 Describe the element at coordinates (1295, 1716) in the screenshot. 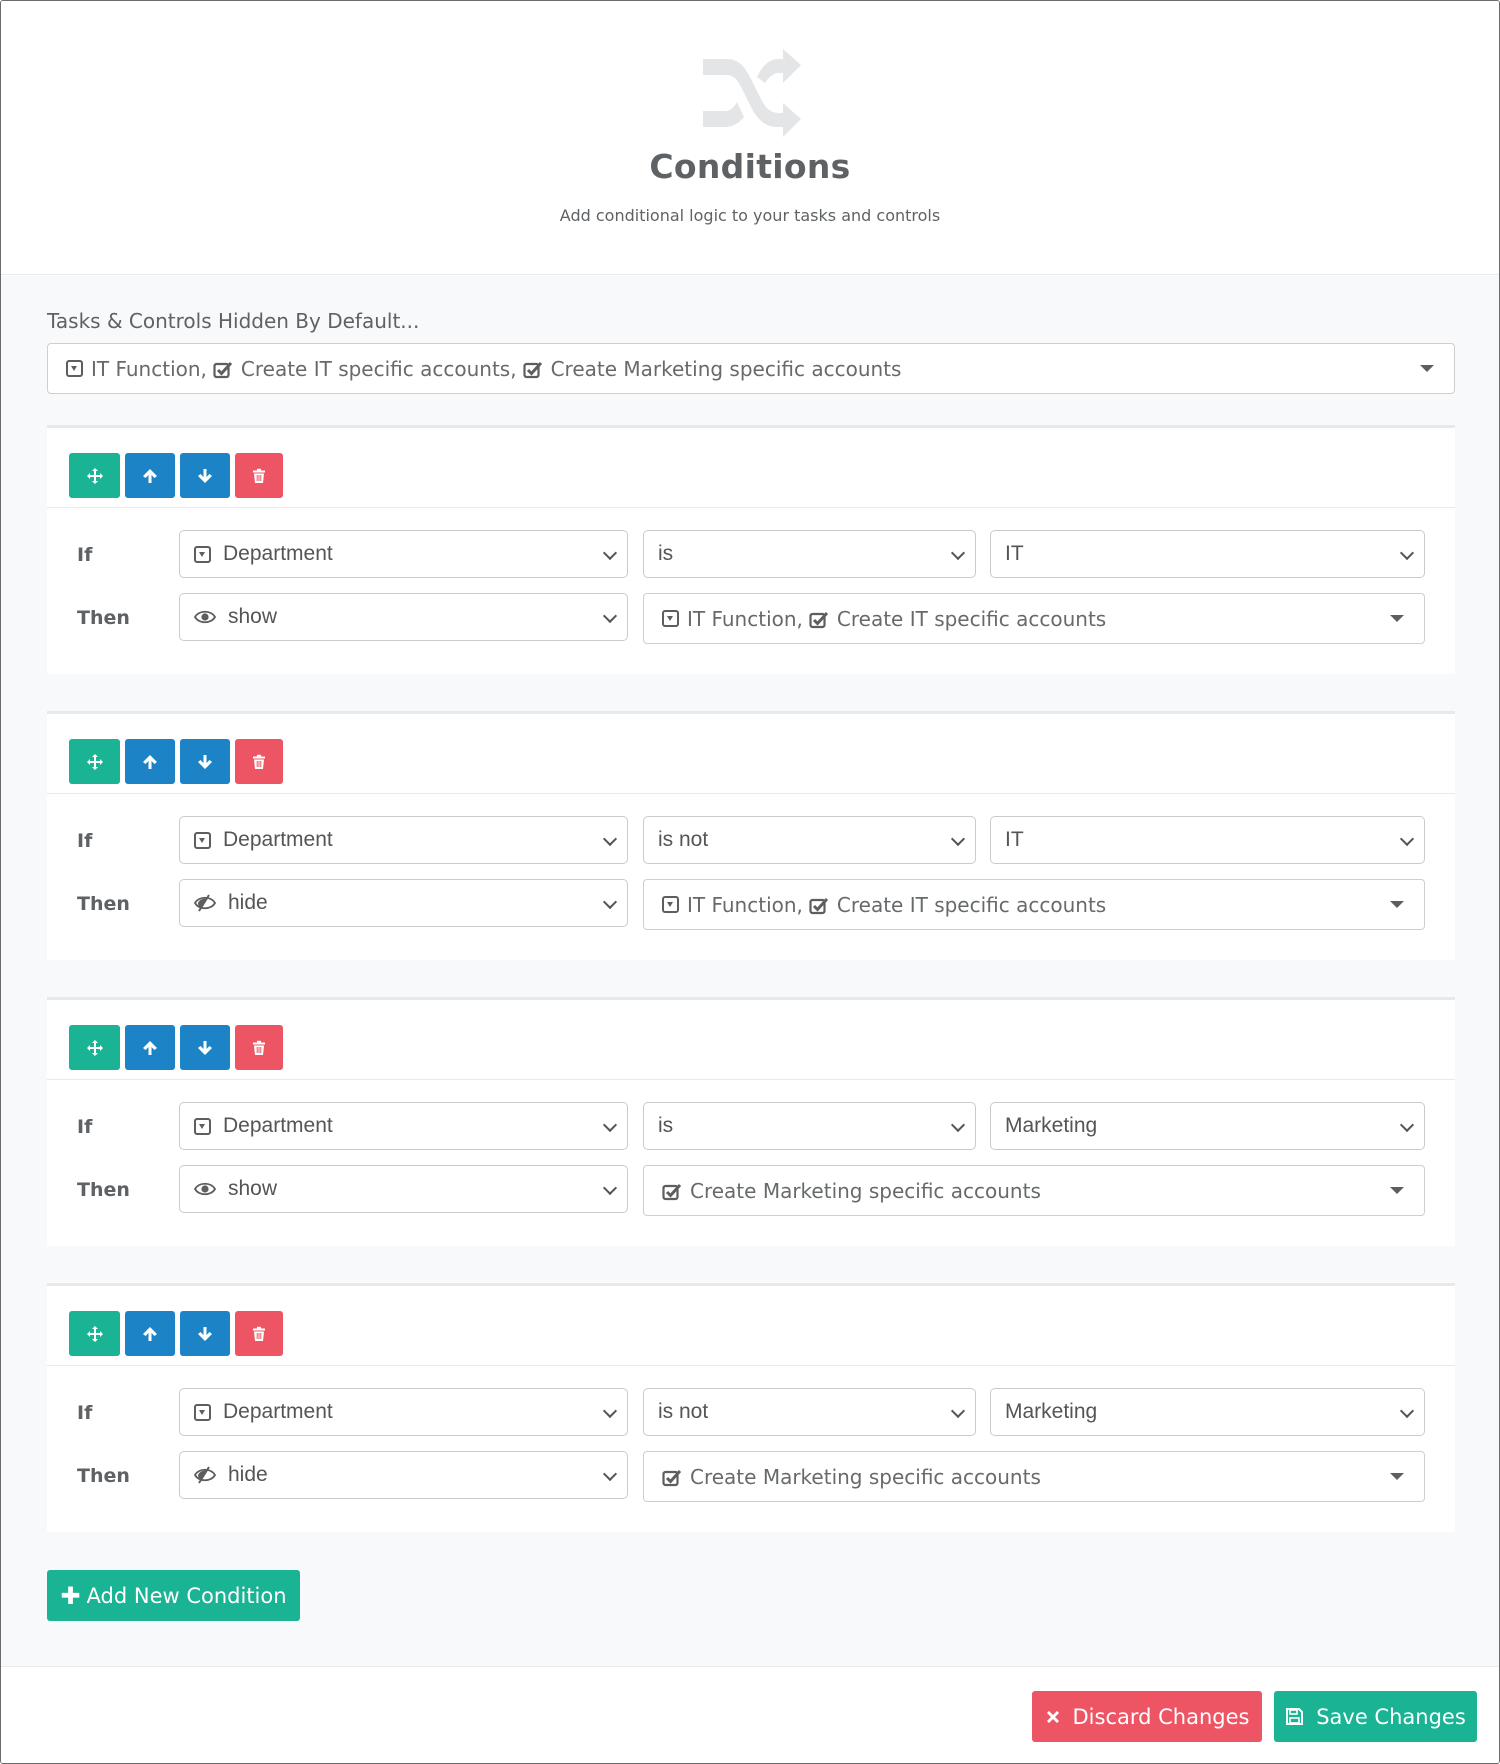

I see `floppy-disk-icon` at that location.